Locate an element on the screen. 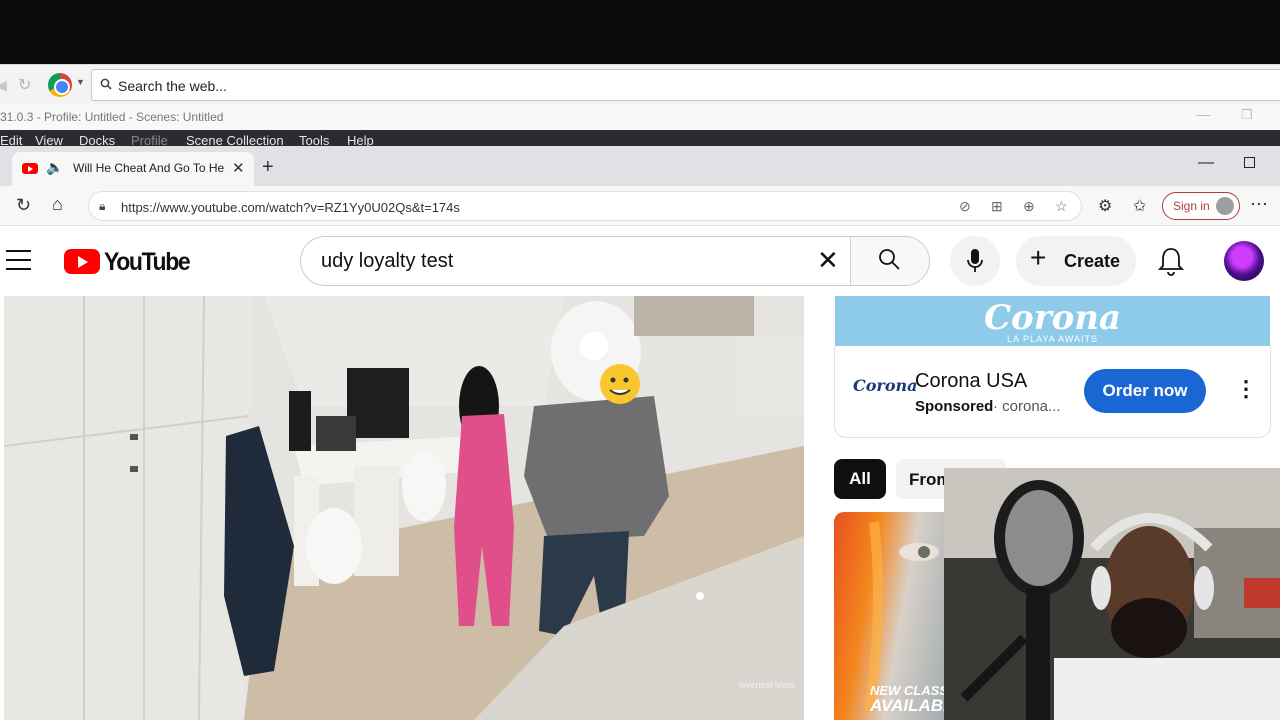 The width and height of the screenshot is (1280, 720). youtube-favicon-icon is located at coordinates (30, 168).